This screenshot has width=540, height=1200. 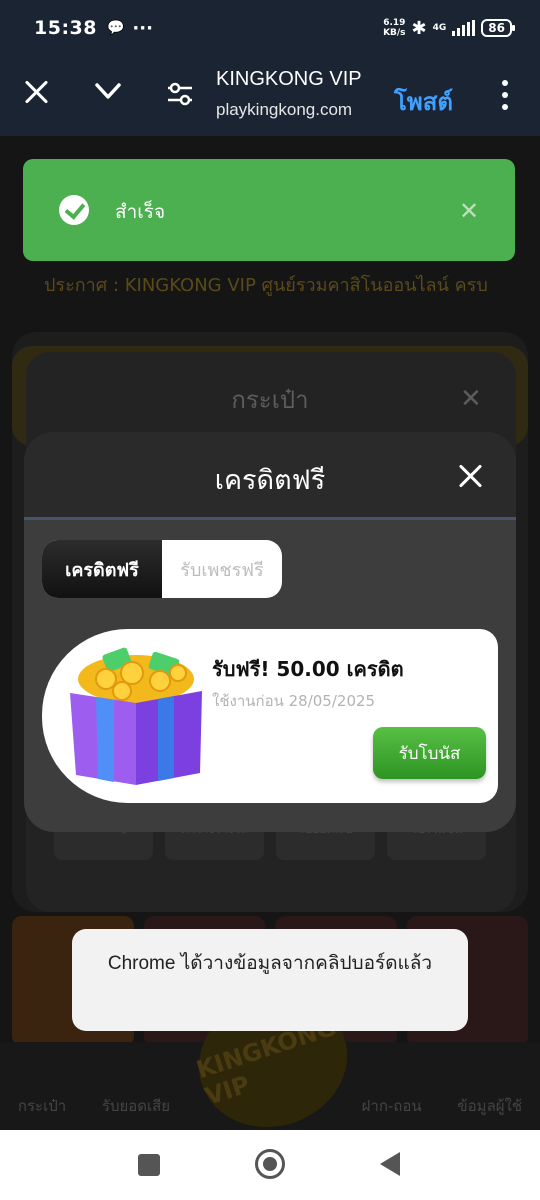 I want to click on post-button: โพสต์, so click(x=423, y=101).